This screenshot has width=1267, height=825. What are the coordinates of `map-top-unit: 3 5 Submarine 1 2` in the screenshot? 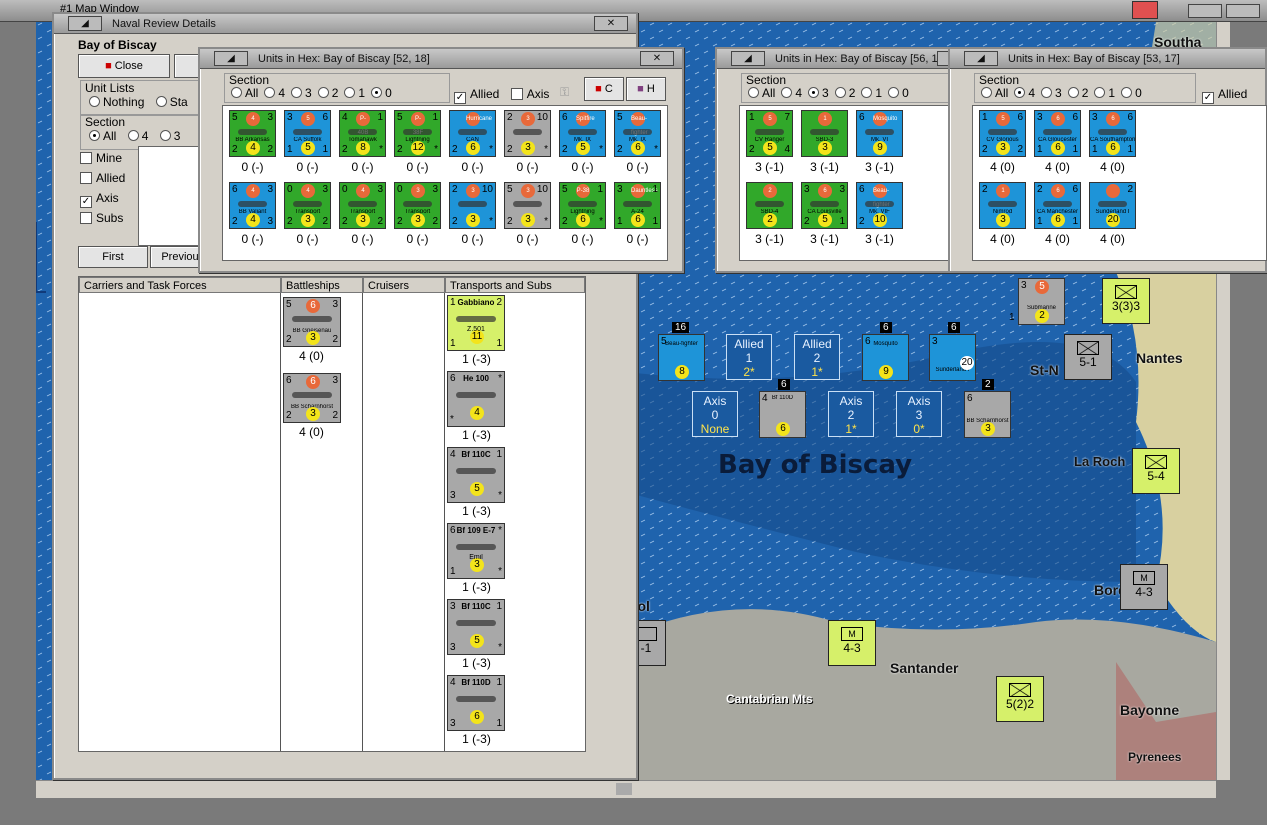 It's located at (1037, 301).